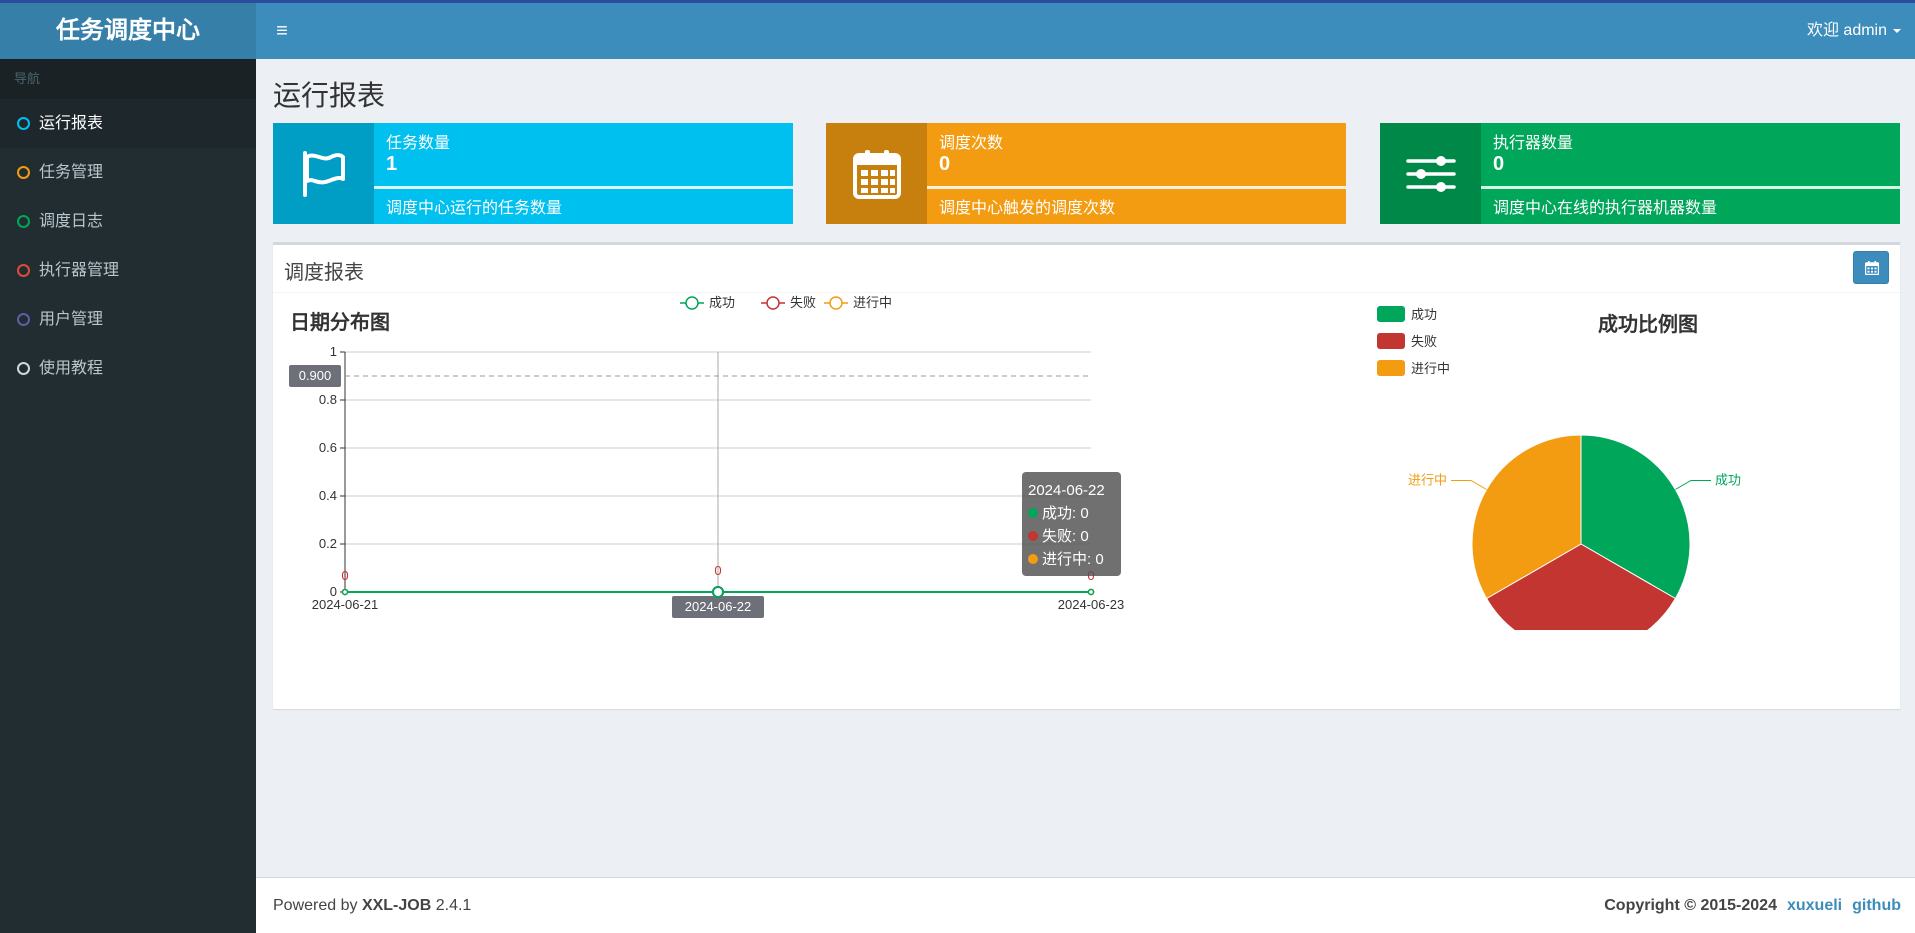  I want to click on sidebar-item-job-management: 任务管理, so click(128, 172).